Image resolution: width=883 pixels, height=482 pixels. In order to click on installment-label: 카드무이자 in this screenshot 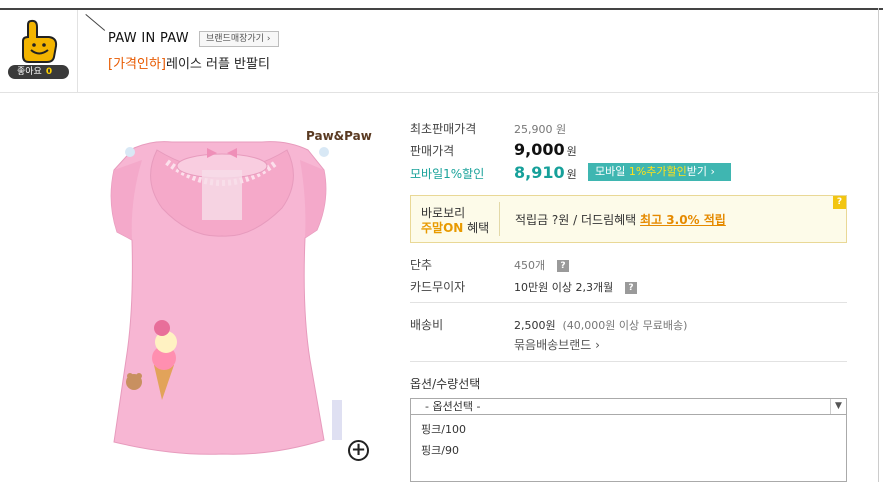, I will do `click(438, 287)`.